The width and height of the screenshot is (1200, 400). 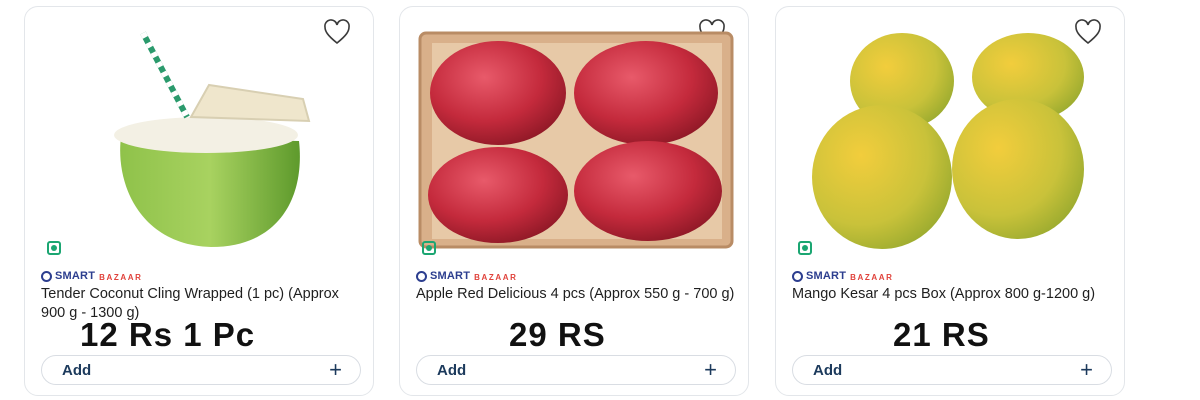 I want to click on product-image-coconut, so click(x=200, y=138).